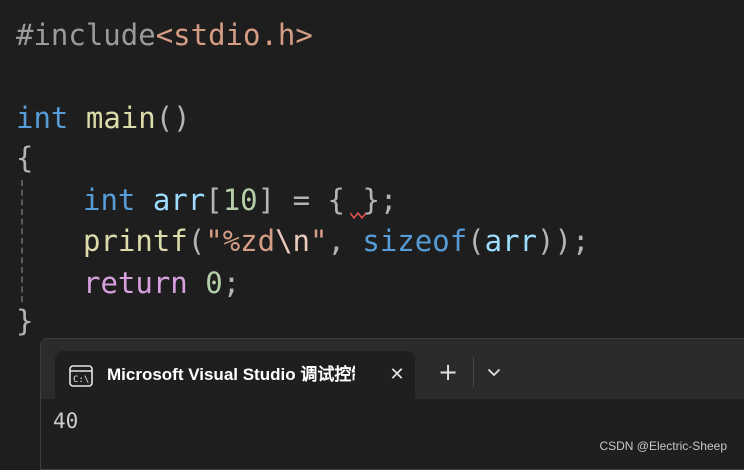  Describe the element at coordinates (345, 241) in the screenshot. I see `comma: ,` at that location.